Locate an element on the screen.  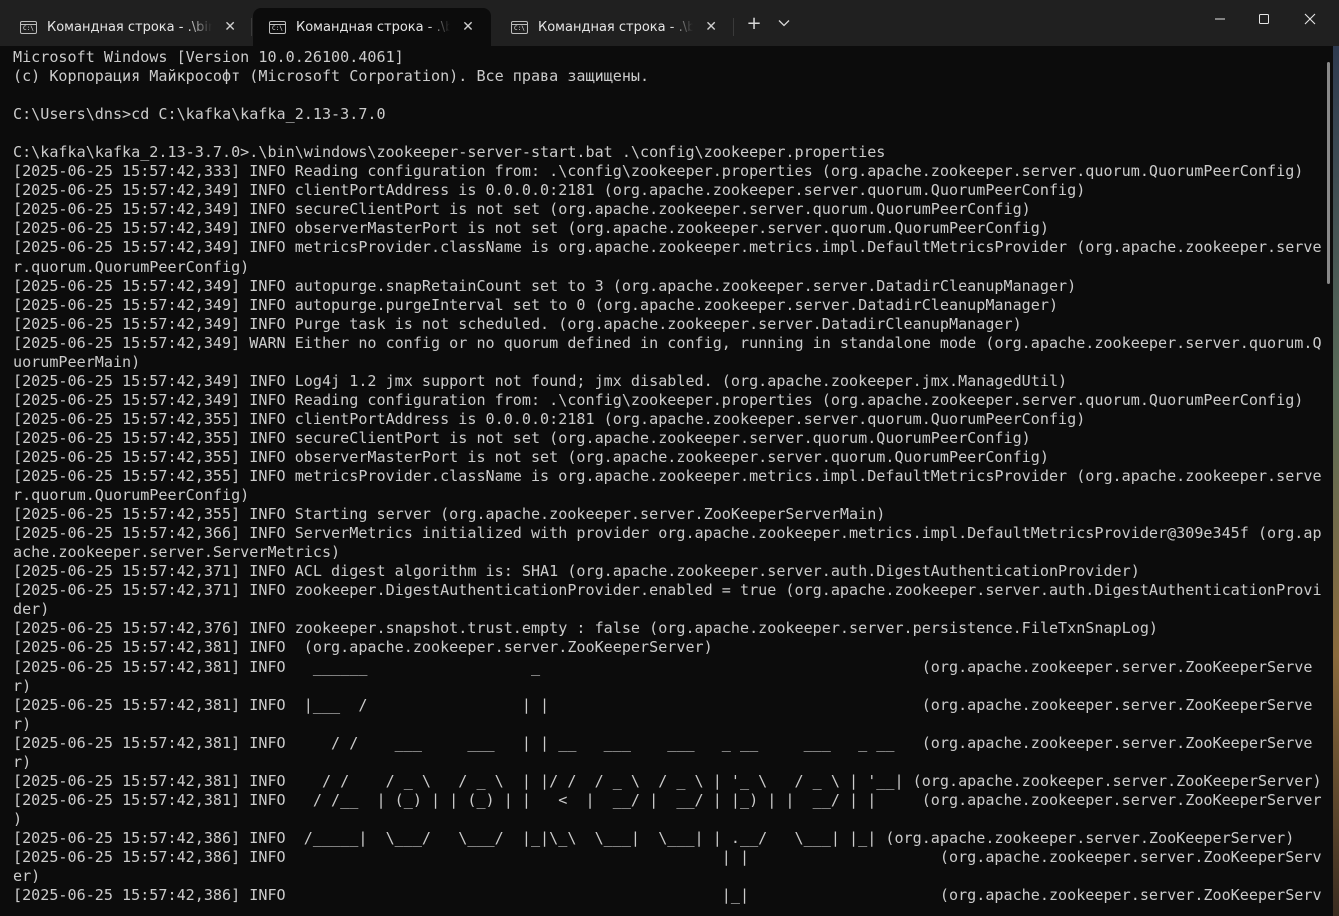
window-close-button is located at coordinates (1310, 19).